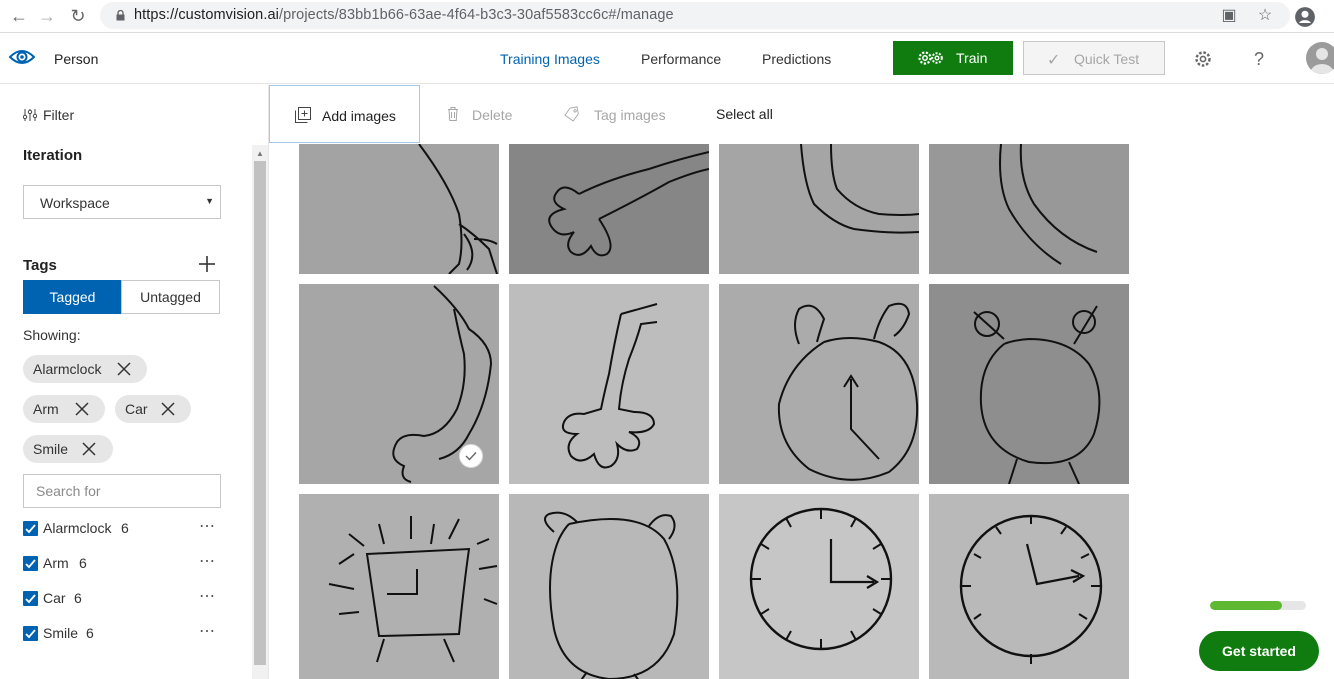 The height and width of the screenshot is (679, 1334). Describe the element at coordinates (123, 599) in the screenshot. I see `tag-row-car: Car 6 ⋯` at that location.